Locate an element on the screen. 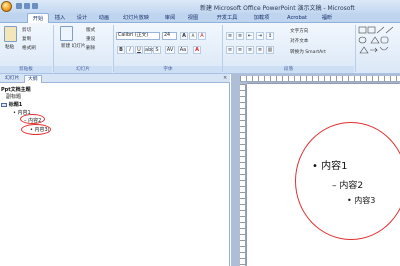 The image size is (400, 266). pane-tabs: 幻灯片 大纲 is located at coordinates (115, 78).